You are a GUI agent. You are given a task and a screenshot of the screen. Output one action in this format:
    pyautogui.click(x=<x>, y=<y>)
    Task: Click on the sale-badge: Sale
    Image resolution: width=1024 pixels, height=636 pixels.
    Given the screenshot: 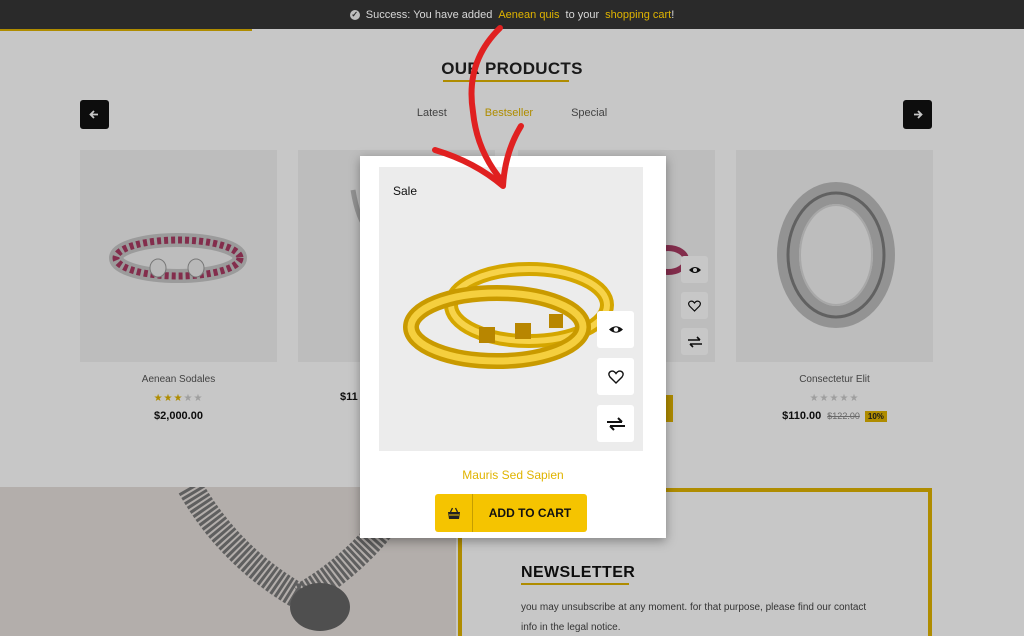 What is the action you would take?
    pyautogui.click(x=405, y=191)
    